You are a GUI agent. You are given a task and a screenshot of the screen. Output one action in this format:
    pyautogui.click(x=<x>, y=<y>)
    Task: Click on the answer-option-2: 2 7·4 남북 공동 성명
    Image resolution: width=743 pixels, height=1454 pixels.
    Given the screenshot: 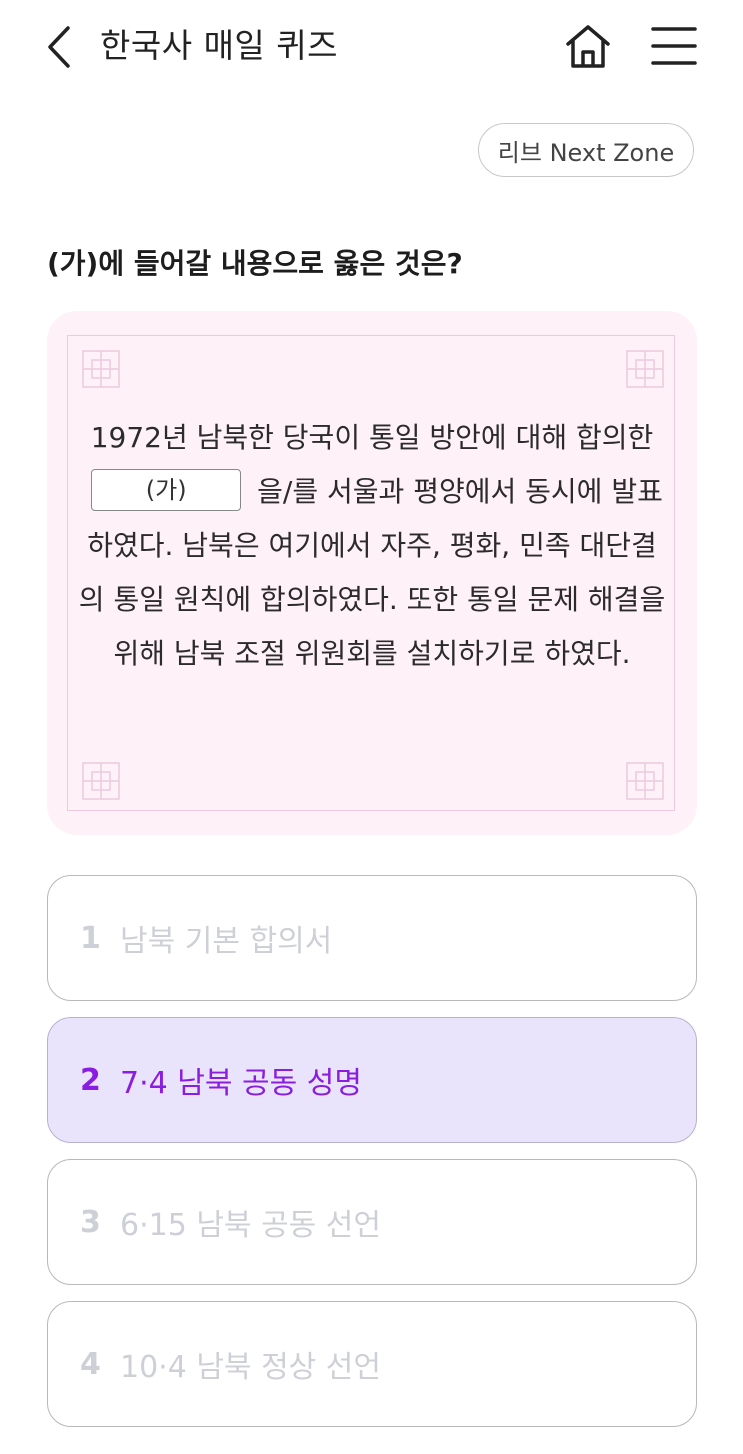 What is the action you would take?
    pyautogui.click(x=372, y=1080)
    